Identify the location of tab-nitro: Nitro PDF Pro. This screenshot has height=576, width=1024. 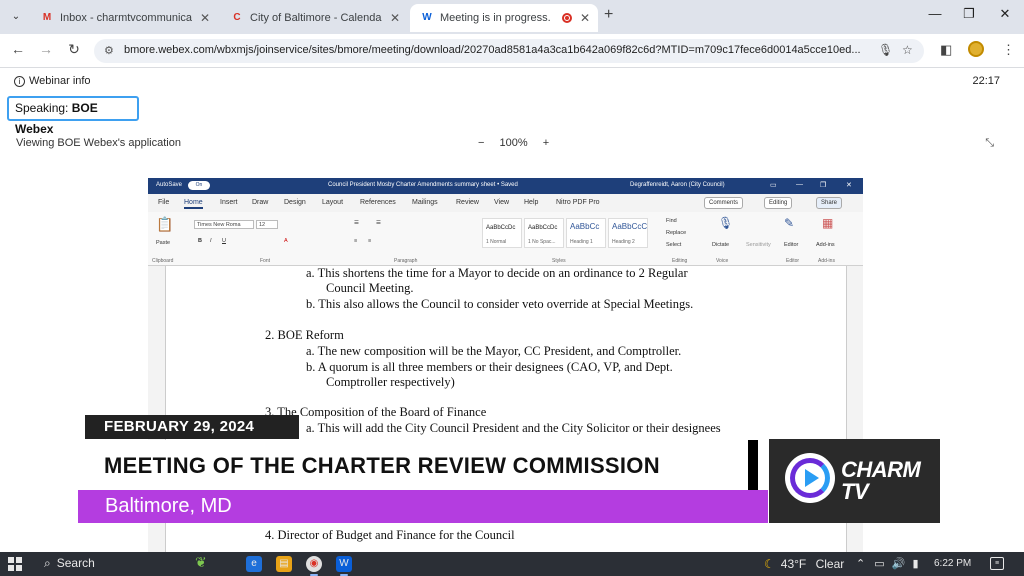
(578, 202).